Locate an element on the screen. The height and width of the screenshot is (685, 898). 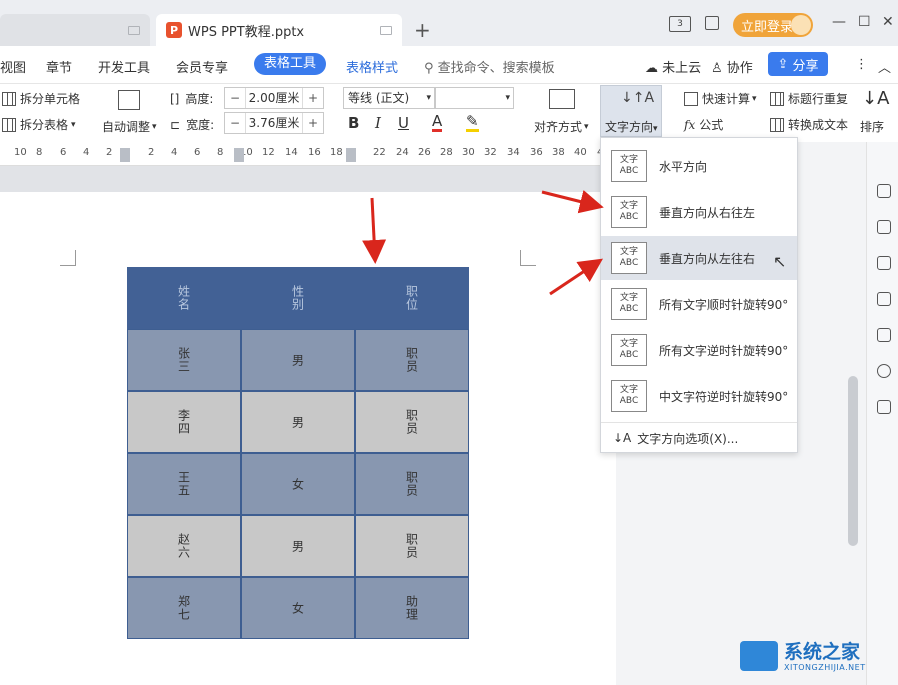
header-cell: 姓名 is located at coordinates (184, 298).